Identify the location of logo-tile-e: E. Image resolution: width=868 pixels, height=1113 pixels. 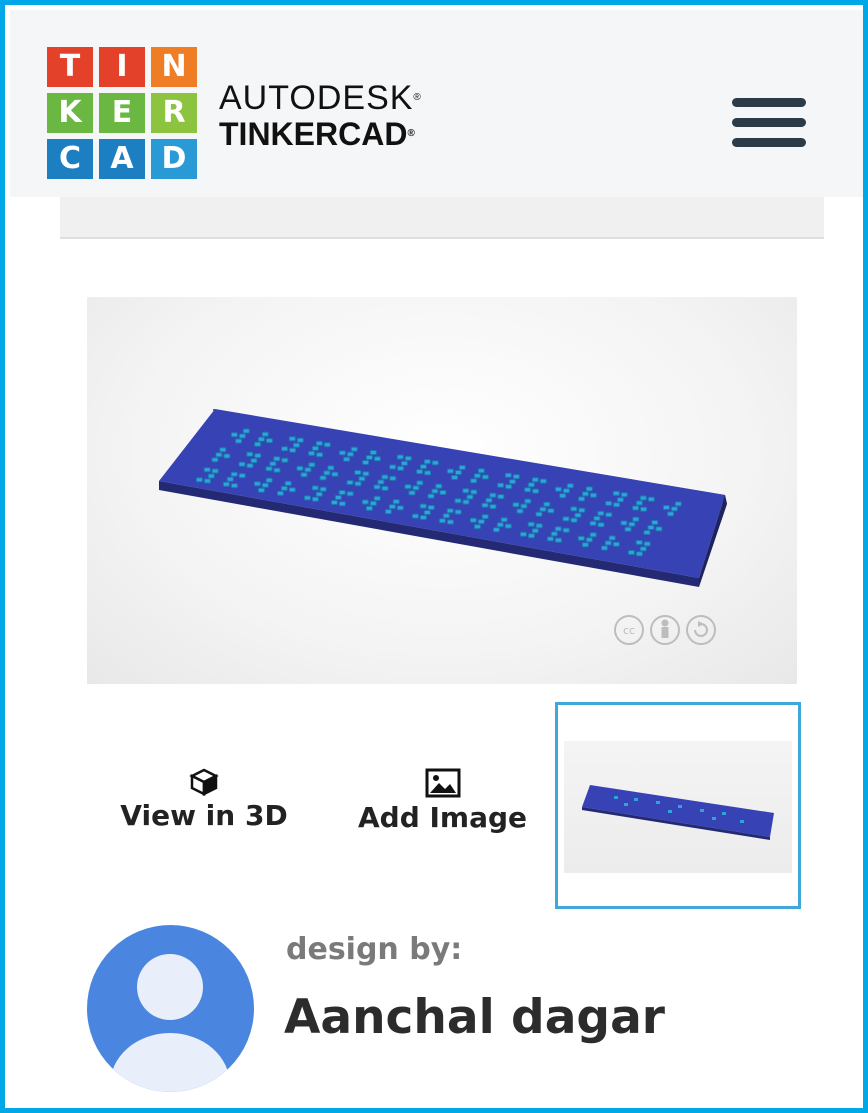
(122, 113).